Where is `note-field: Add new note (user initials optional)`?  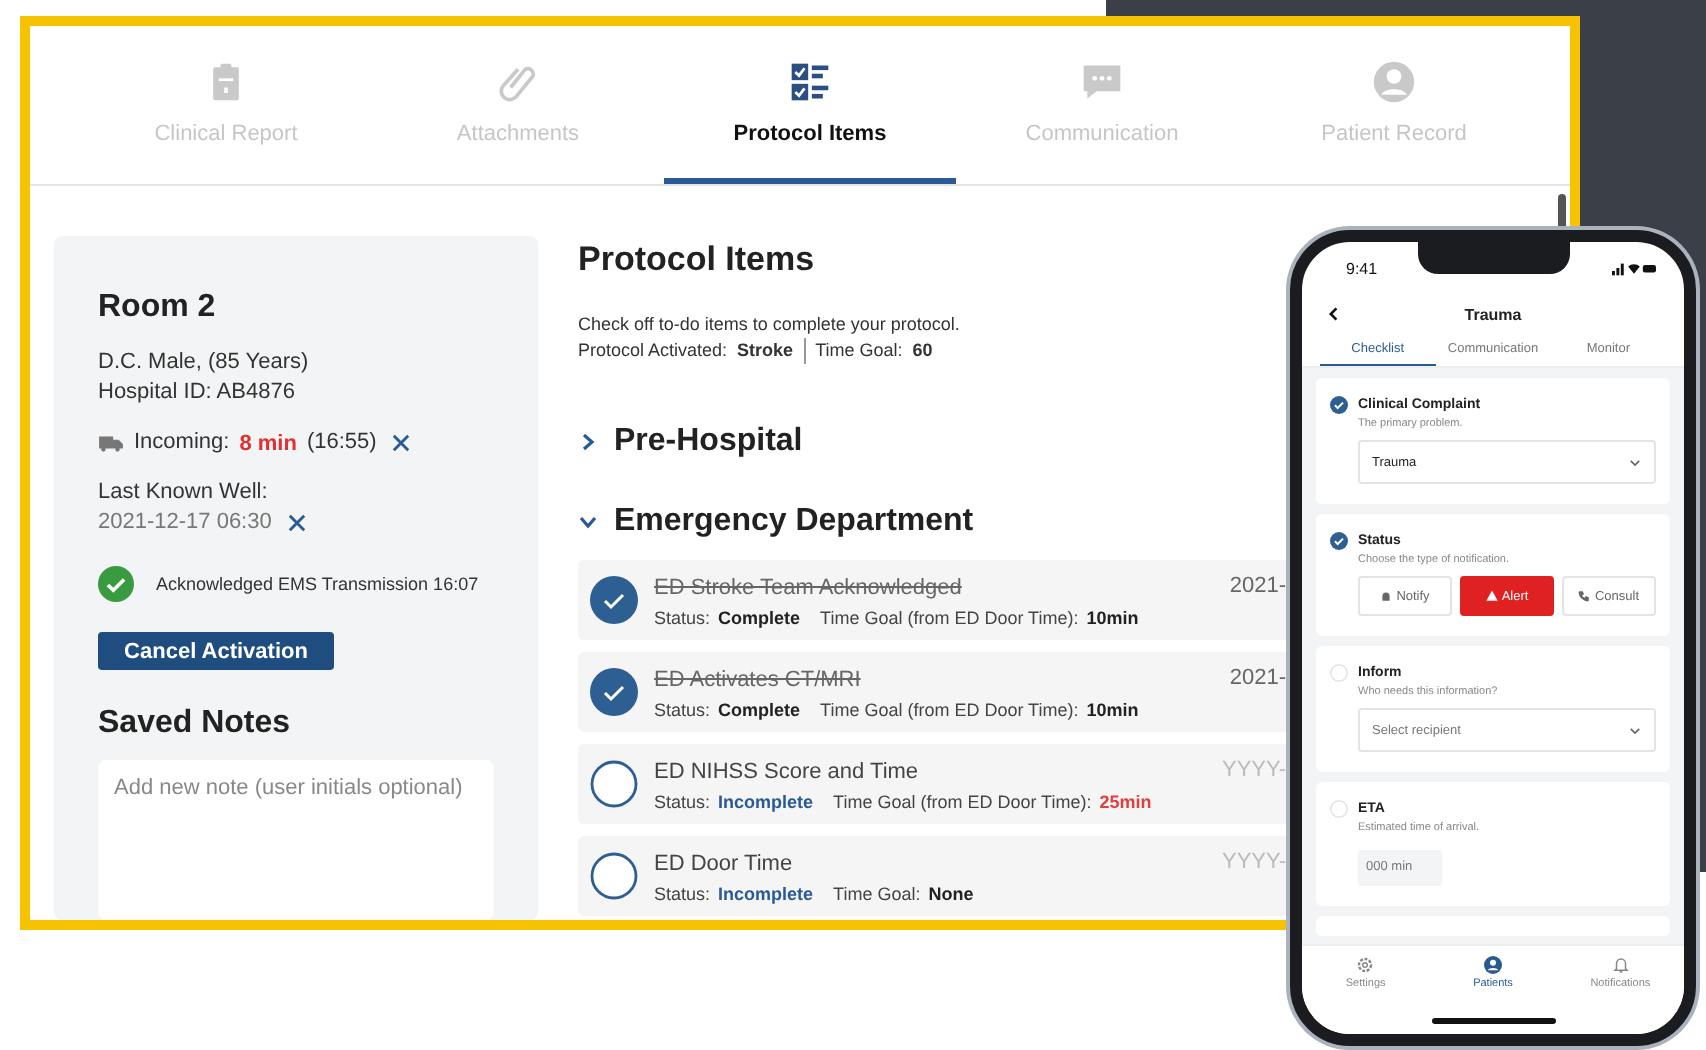
note-field: Add new note (user initials optional) is located at coordinates (296, 840).